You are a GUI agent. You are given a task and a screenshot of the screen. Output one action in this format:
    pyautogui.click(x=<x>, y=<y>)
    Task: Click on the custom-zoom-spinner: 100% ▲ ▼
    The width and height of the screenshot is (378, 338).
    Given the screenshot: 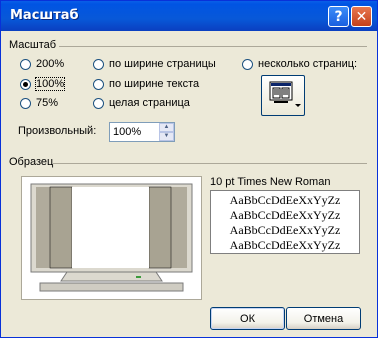 What is the action you would take?
    pyautogui.click(x=142, y=132)
    